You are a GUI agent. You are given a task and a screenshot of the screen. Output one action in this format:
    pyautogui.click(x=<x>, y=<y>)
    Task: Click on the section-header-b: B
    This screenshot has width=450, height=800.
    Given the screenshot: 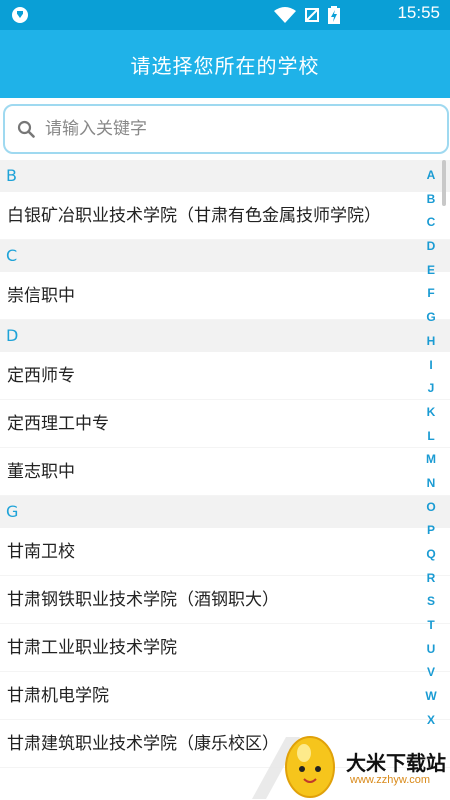 What is the action you would take?
    pyautogui.click(x=225, y=176)
    